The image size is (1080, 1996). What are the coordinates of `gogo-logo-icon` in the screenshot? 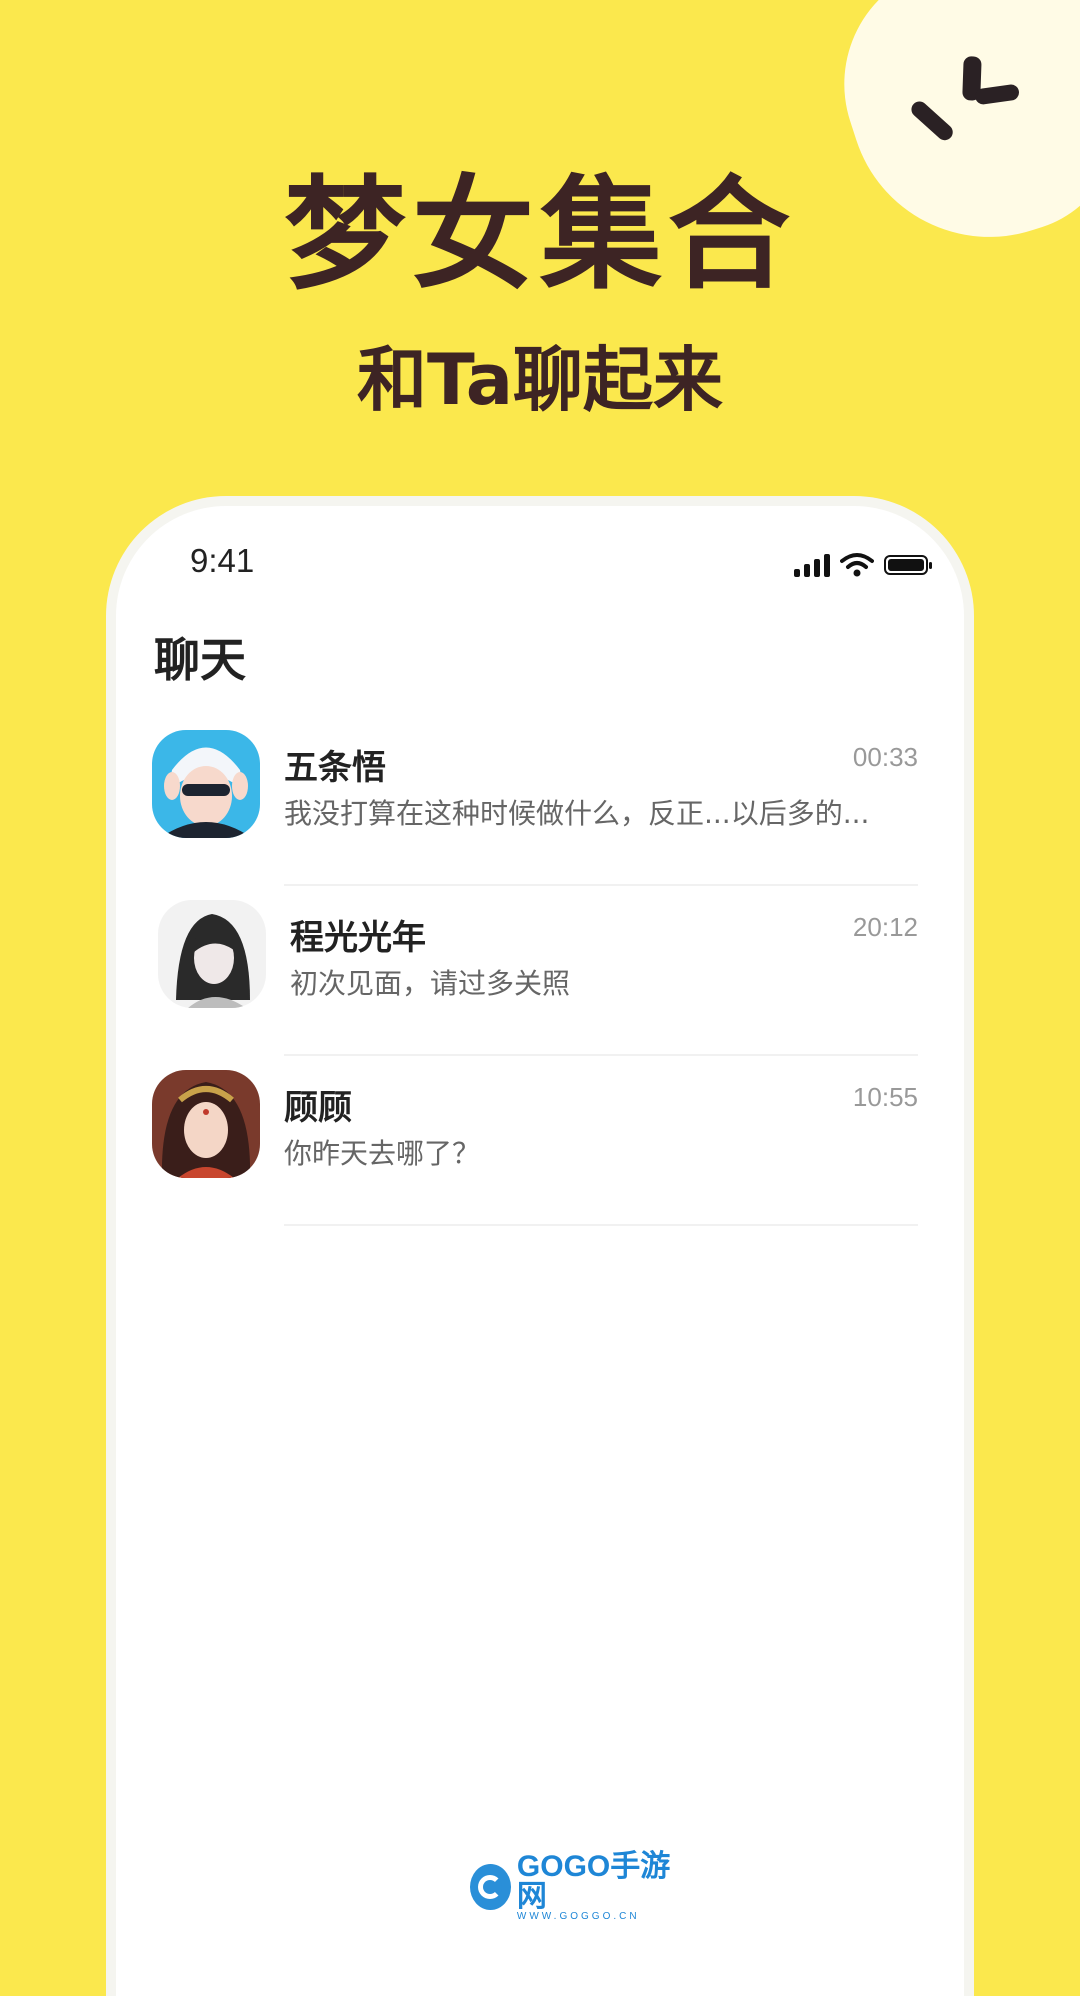 It's located at (490, 1887).